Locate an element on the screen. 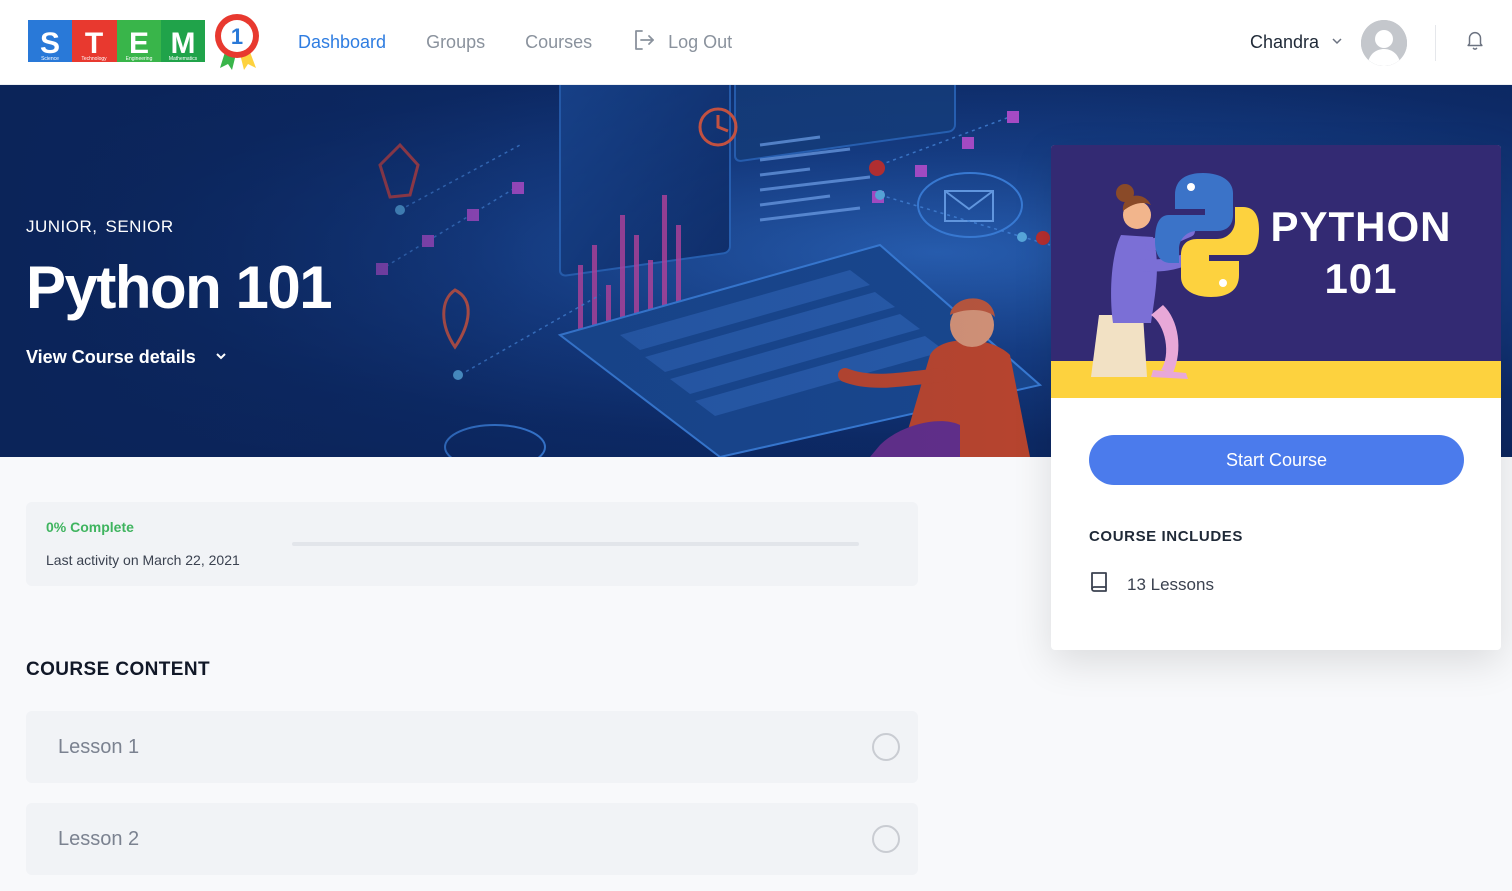 The width and height of the screenshot is (1512, 891). thumbnail-title-line2: 101 is located at coordinates (1361, 278).